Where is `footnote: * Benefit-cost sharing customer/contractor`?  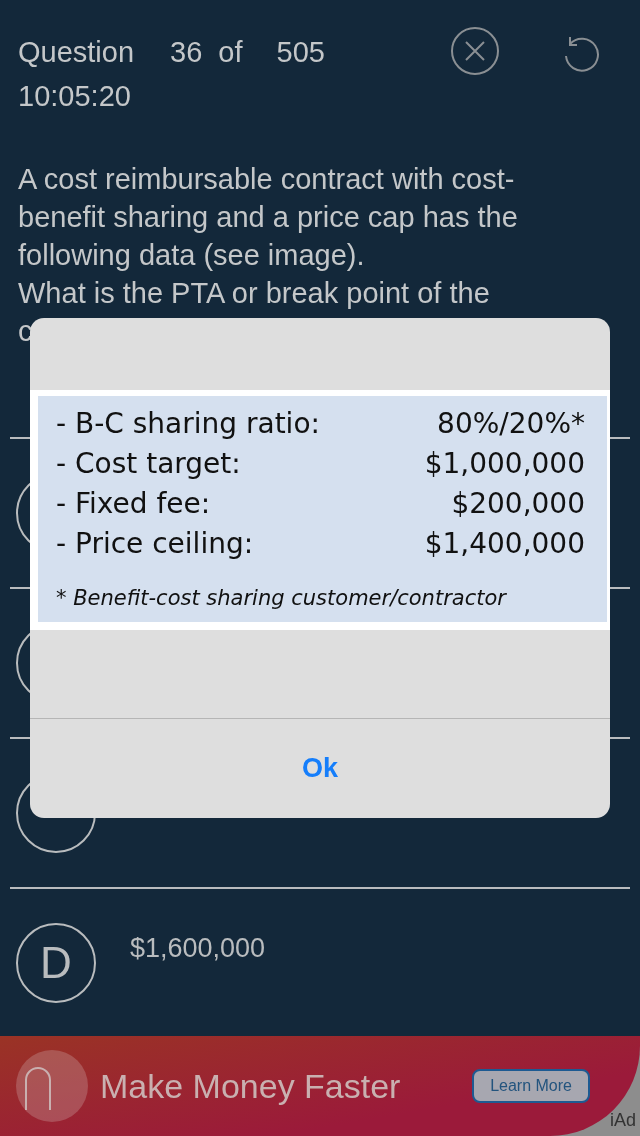 footnote: * Benefit-cost sharing customer/contractor is located at coordinates (282, 598).